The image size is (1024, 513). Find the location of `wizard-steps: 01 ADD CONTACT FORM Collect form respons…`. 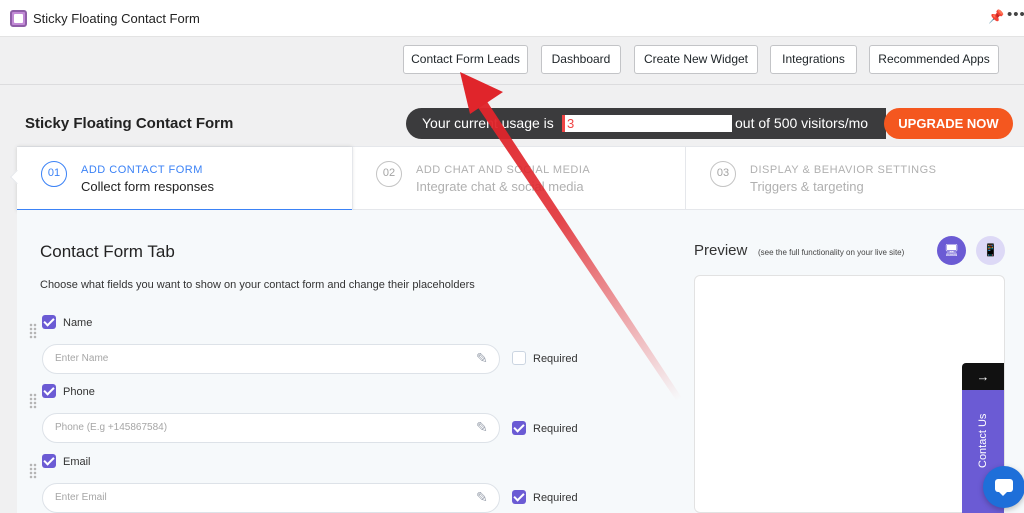

wizard-steps: 01 ADD CONTACT FORM Collect form respons… is located at coordinates (520, 178).